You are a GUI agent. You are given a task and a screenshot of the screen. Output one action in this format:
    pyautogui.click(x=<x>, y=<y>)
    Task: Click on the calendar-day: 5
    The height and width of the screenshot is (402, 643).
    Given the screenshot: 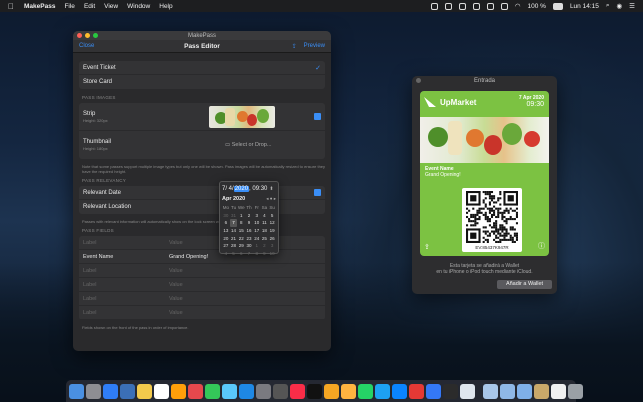 What is the action you would take?
    pyautogui.click(x=234, y=253)
    